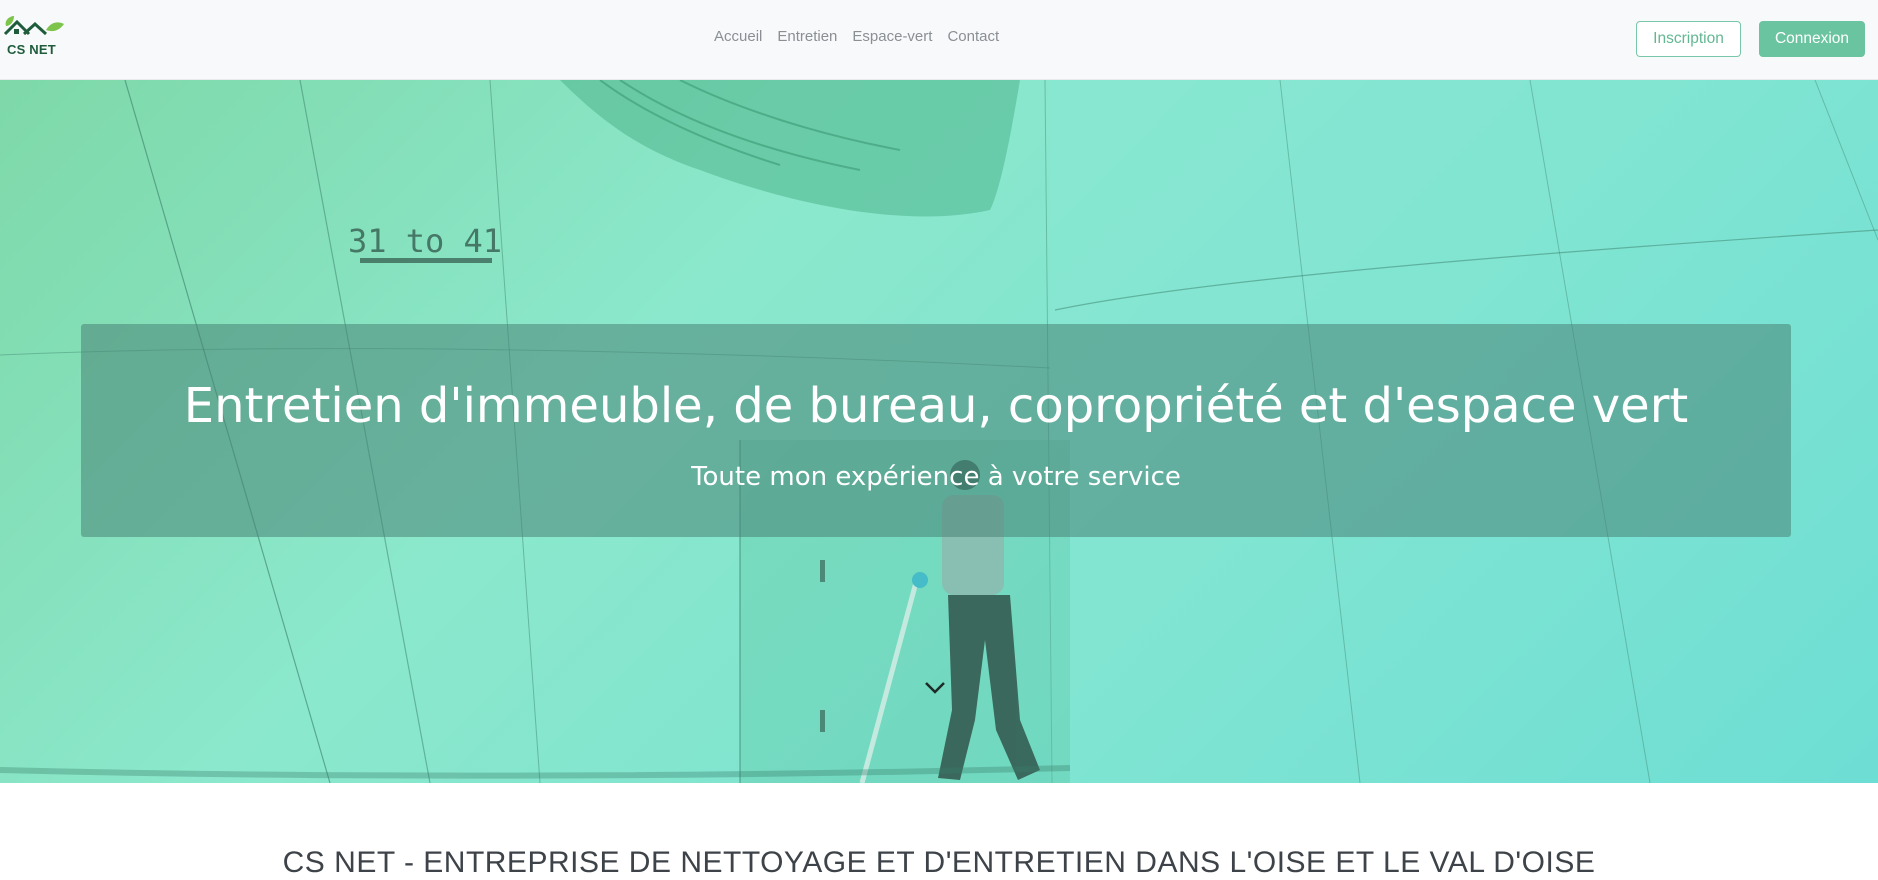 The height and width of the screenshot is (880, 1878). What do you see at coordinates (936, 477) in the screenshot?
I see `hero-subtitle: Toute mon expérience à votre service` at bounding box center [936, 477].